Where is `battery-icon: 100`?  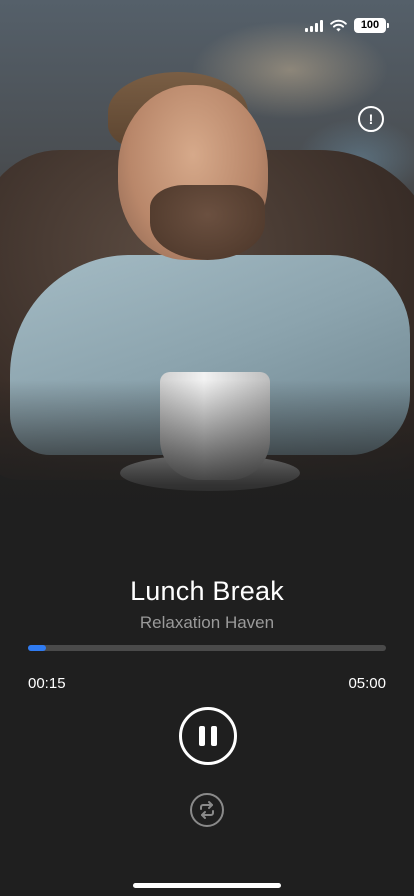 battery-icon: 100 is located at coordinates (371, 25).